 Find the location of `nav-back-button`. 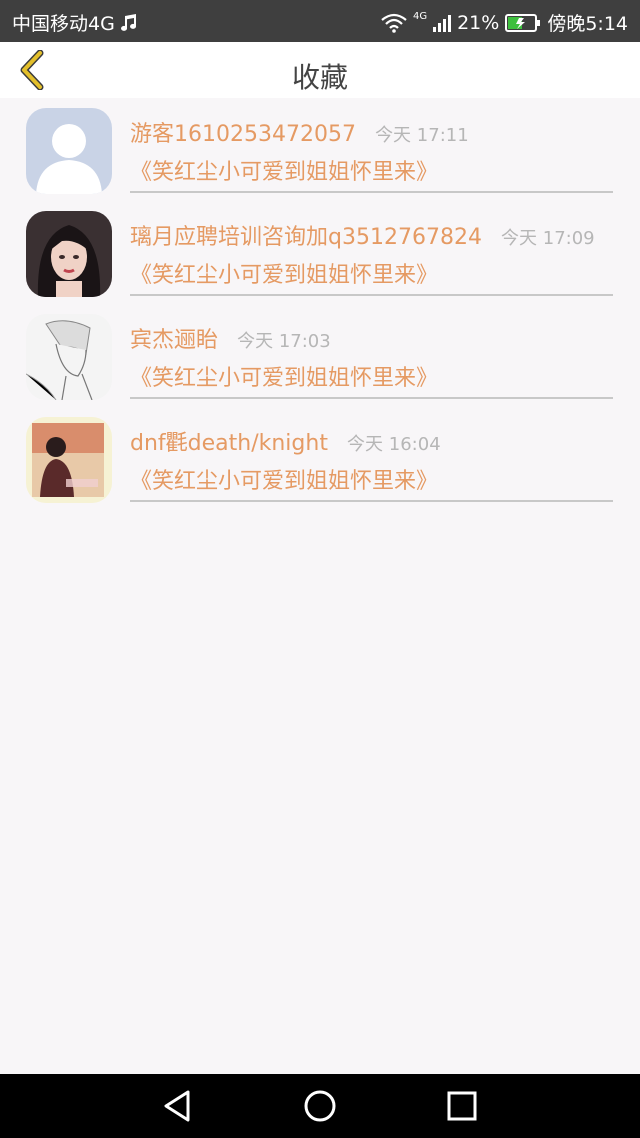

nav-back-button is located at coordinates (178, 1106).